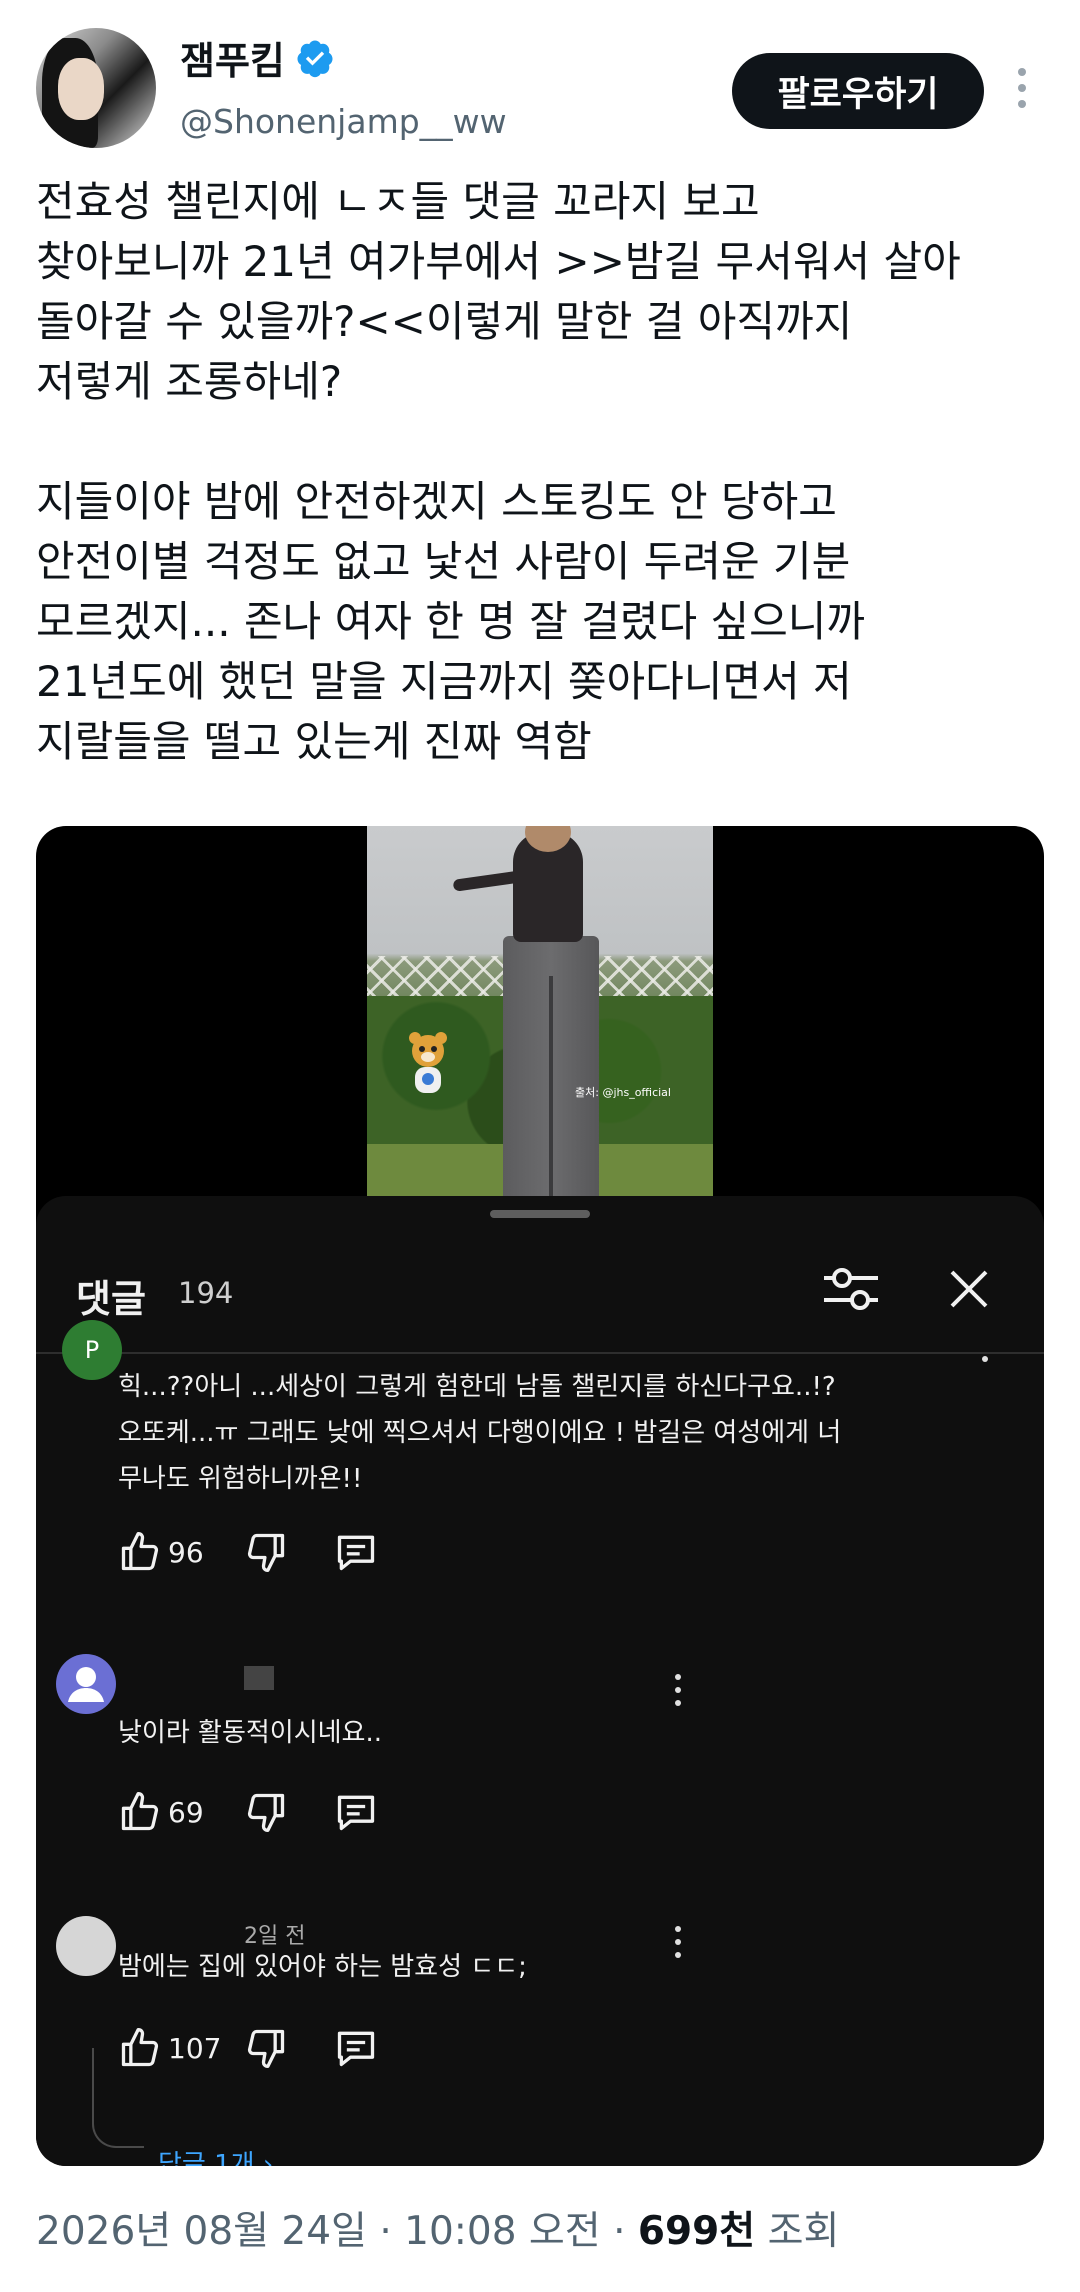 The height and width of the screenshot is (2292, 1080). What do you see at coordinates (206, 1293) in the screenshot?
I see `comments-count: 194` at bounding box center [206, 1293].